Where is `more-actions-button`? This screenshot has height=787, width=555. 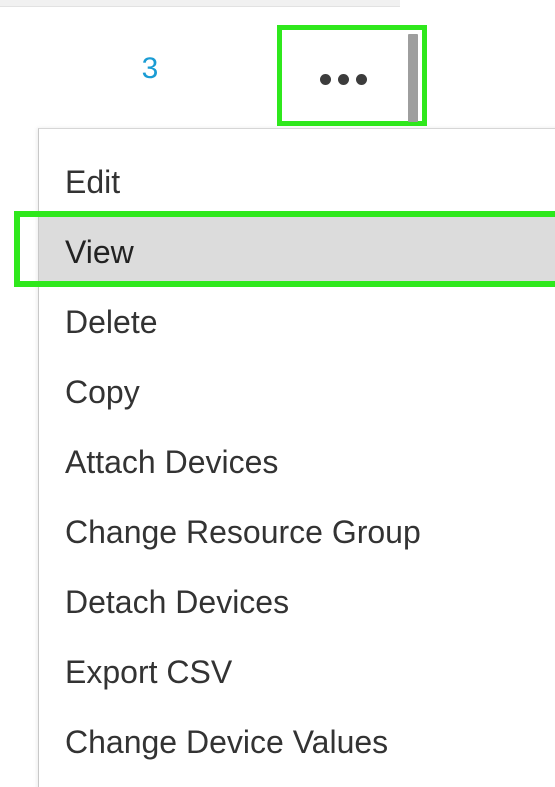 more-actions-button is located at coordinates (352, 75).